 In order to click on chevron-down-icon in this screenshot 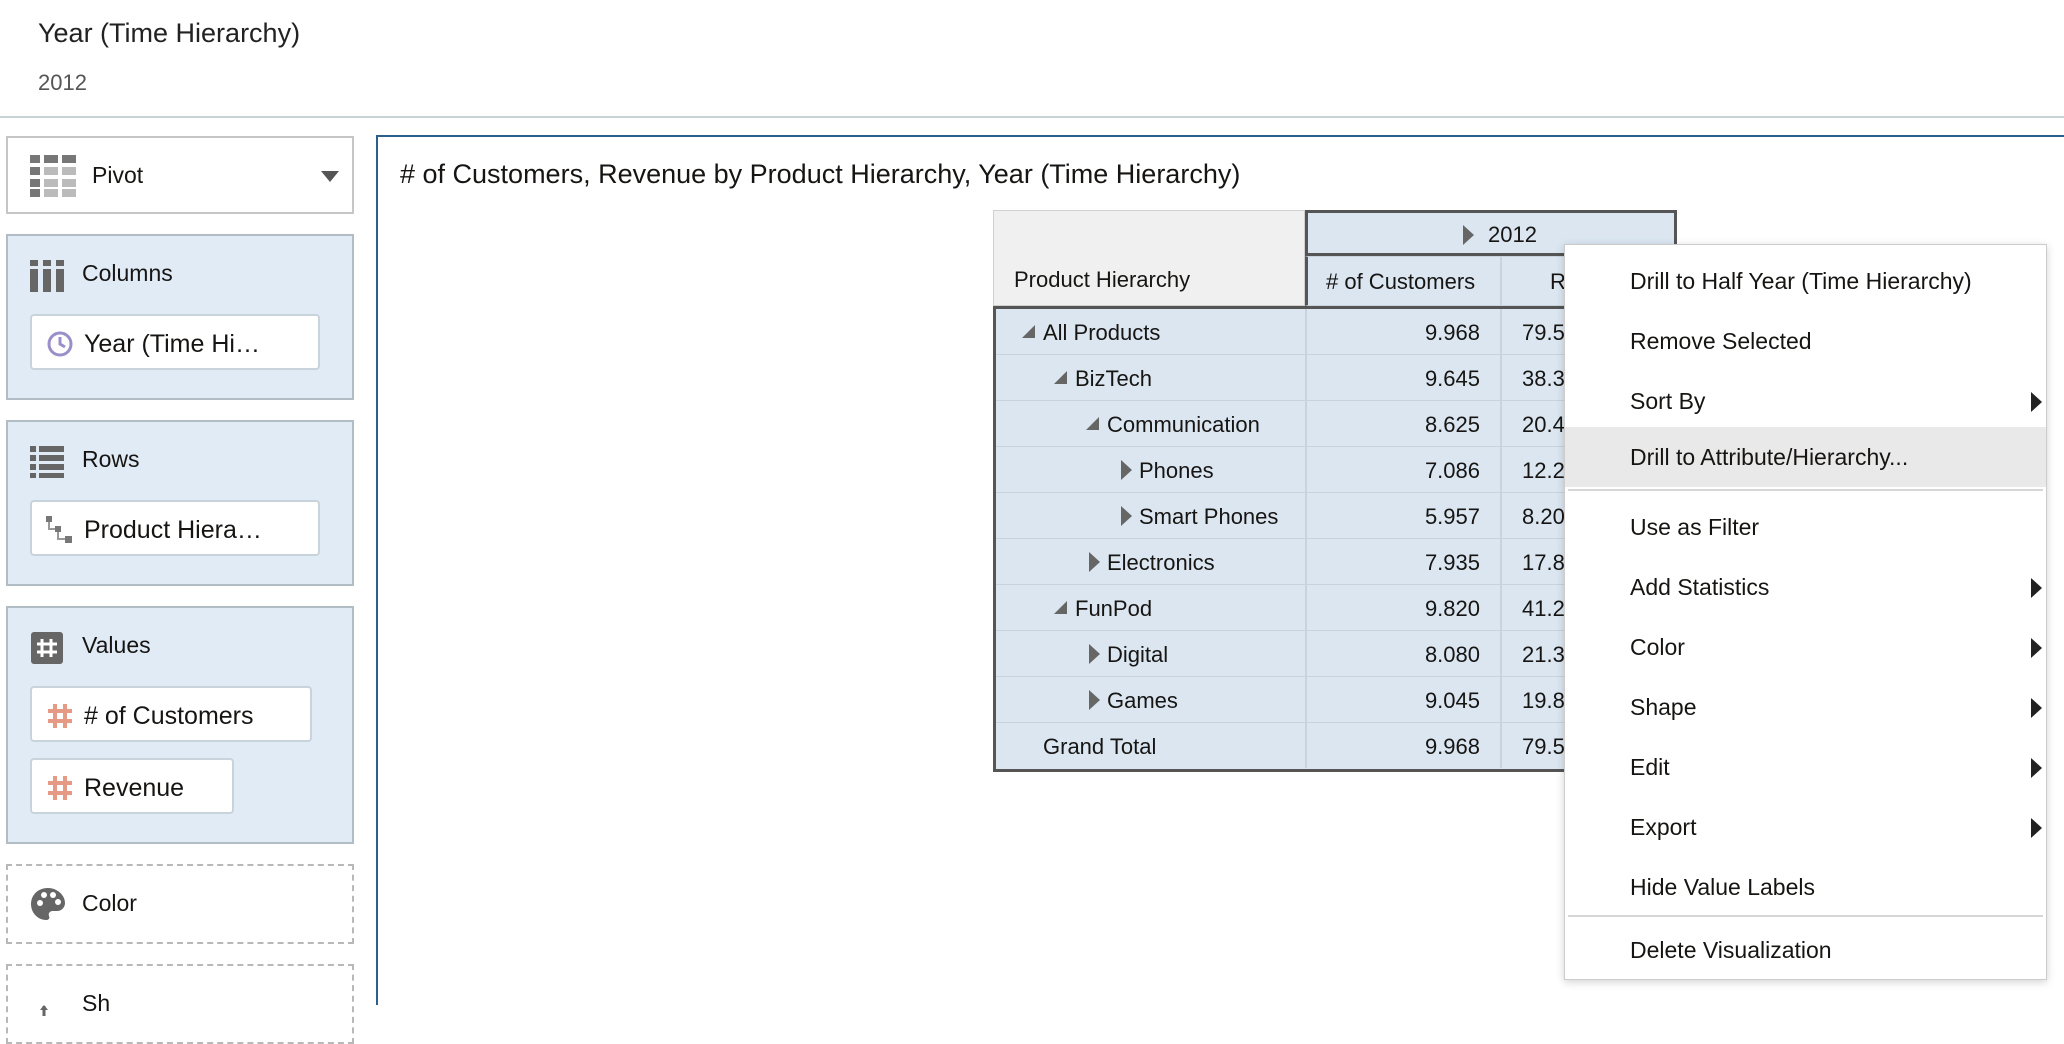, I will do `click(330, 176)`.